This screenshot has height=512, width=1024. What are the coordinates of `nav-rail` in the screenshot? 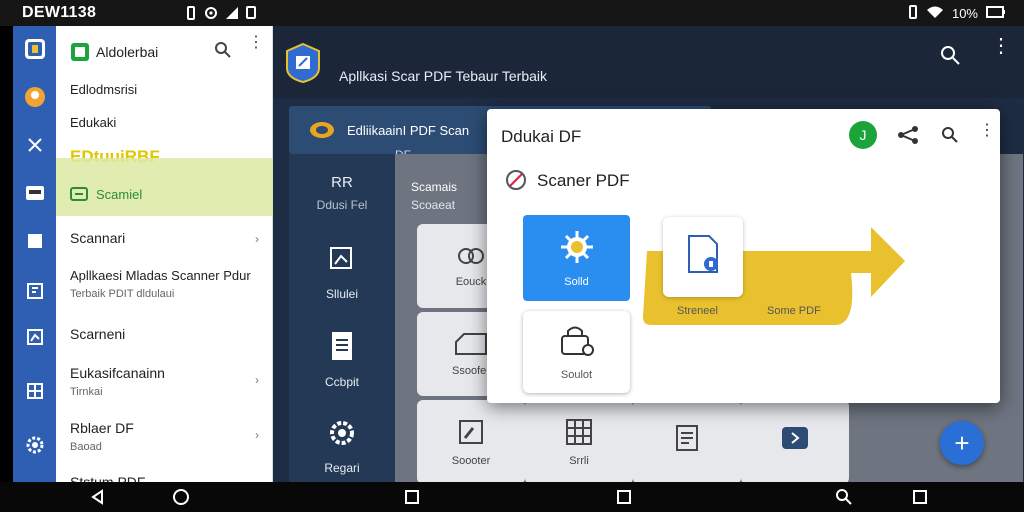 It's located at (34, 254).